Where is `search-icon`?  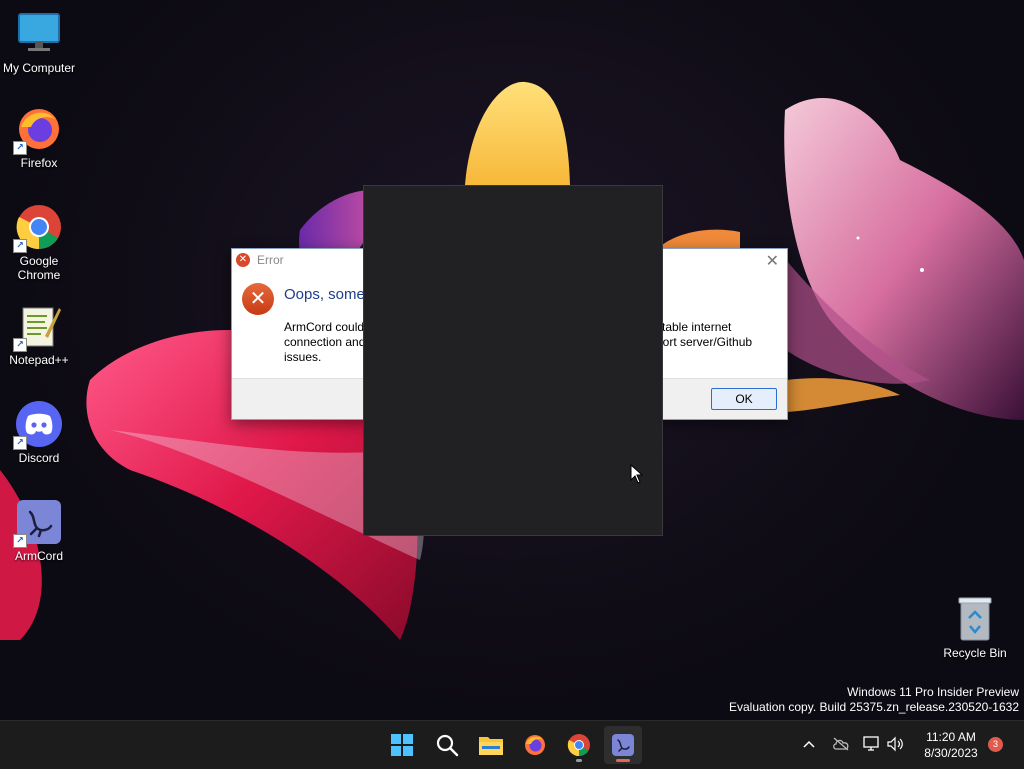
search-icon is located at coordinates (447, 745).